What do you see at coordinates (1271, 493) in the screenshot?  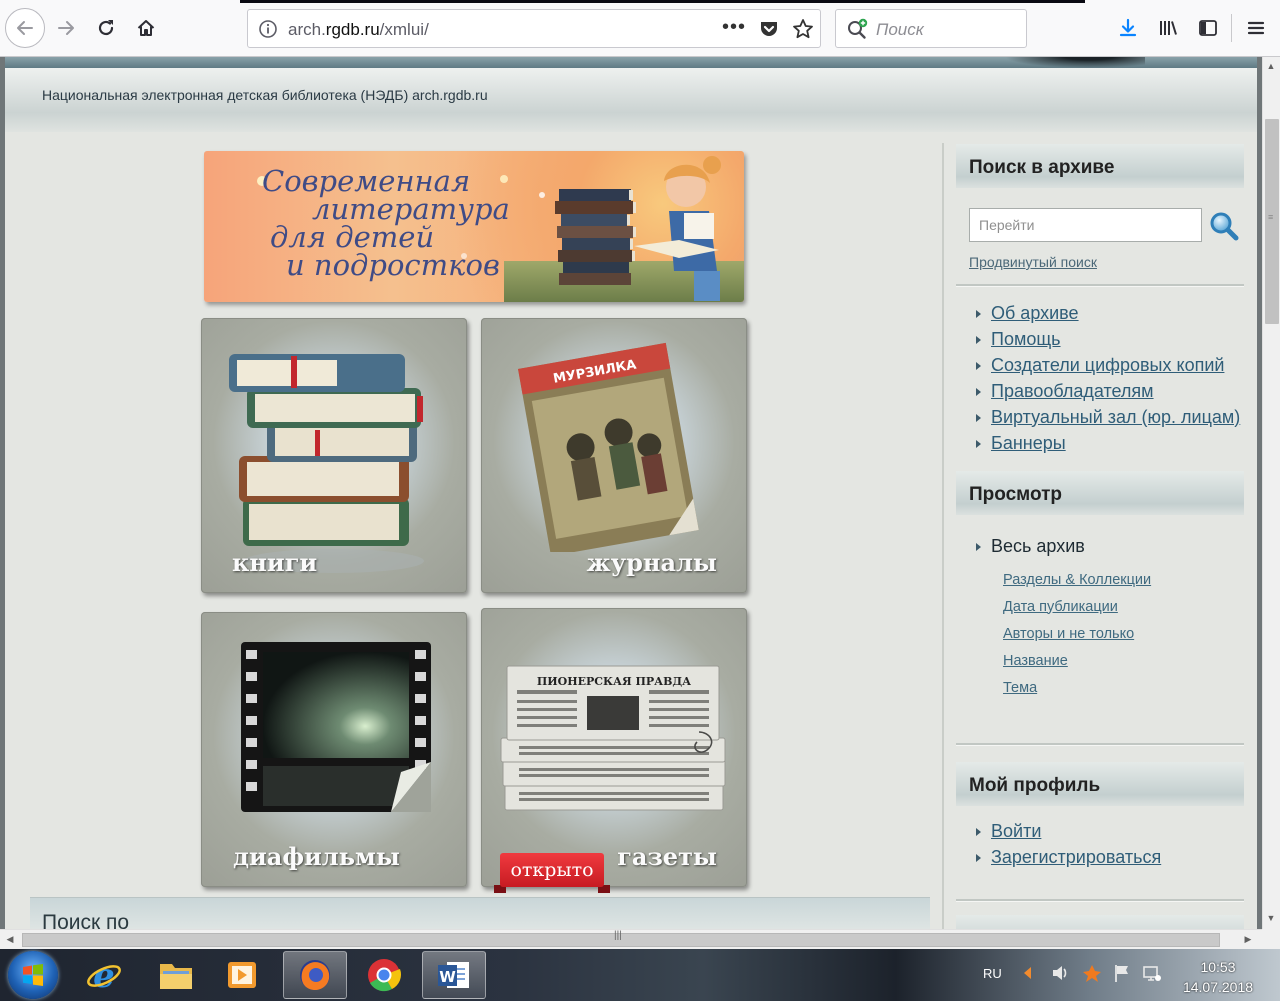 I see `vertical-scrollbar: ≡` at bounding box center [1271, 493].